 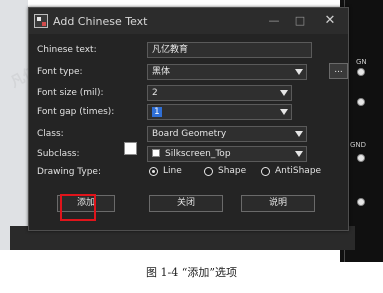 I want to click on font-gap-select: 1, so click(x=219, y=112).